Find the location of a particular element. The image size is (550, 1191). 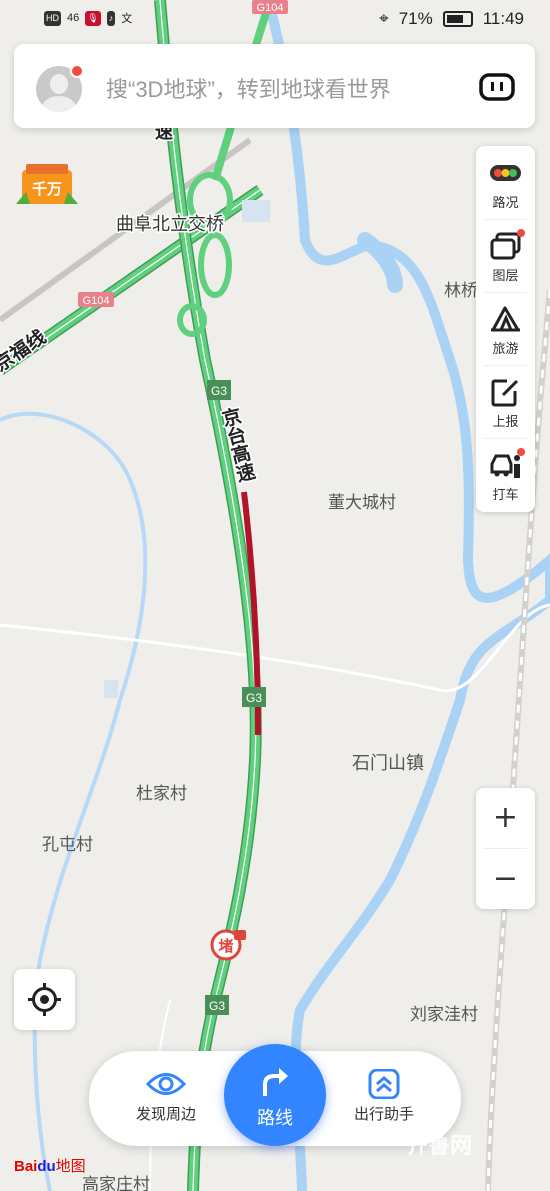

tool-layers-label: 图层 is located at coordinates (505, 275).